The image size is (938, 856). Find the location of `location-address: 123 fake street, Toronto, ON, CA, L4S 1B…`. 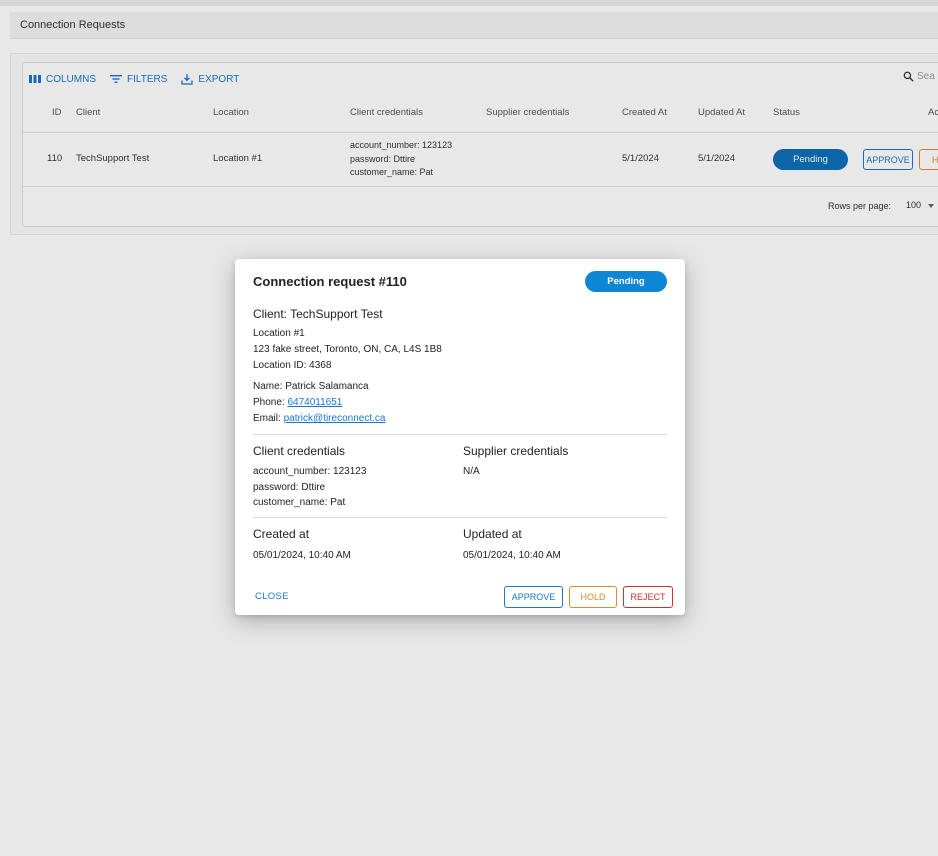

location-address: 123 fake street, Toronto, ON, CA, L4S 1B… is located at coordinates (347, 349).